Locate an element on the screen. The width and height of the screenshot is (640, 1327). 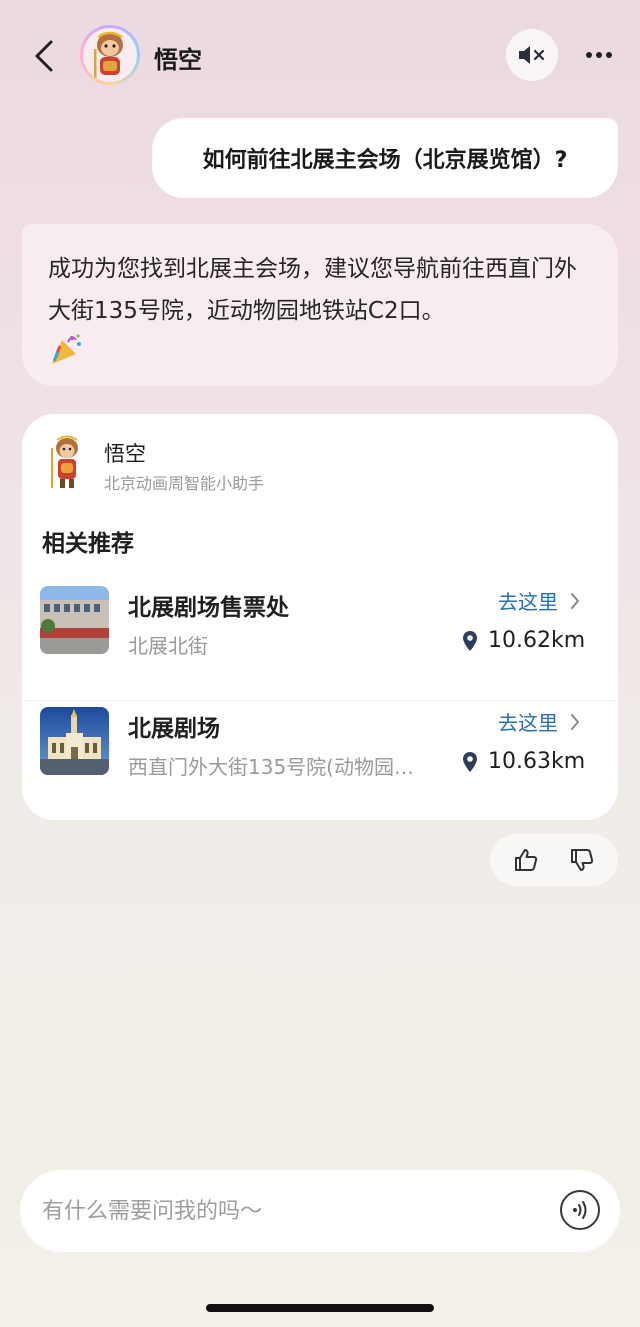
feedback-bar is located at coordinates (554, 860).